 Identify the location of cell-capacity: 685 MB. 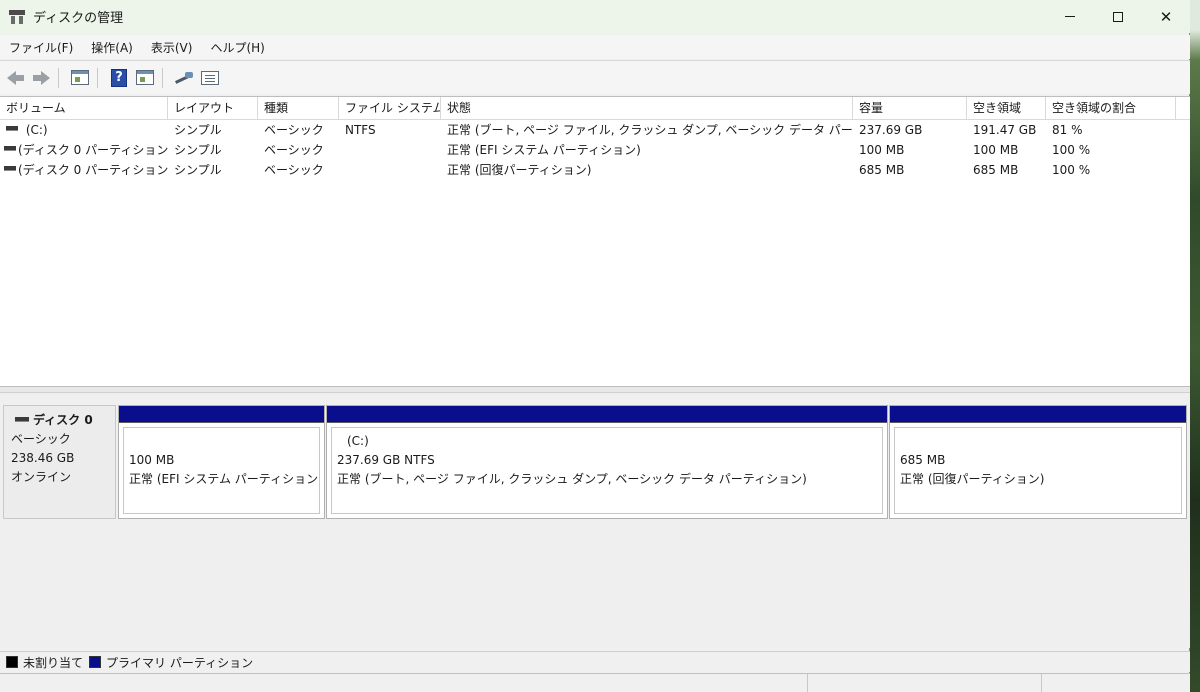
(882, 170).